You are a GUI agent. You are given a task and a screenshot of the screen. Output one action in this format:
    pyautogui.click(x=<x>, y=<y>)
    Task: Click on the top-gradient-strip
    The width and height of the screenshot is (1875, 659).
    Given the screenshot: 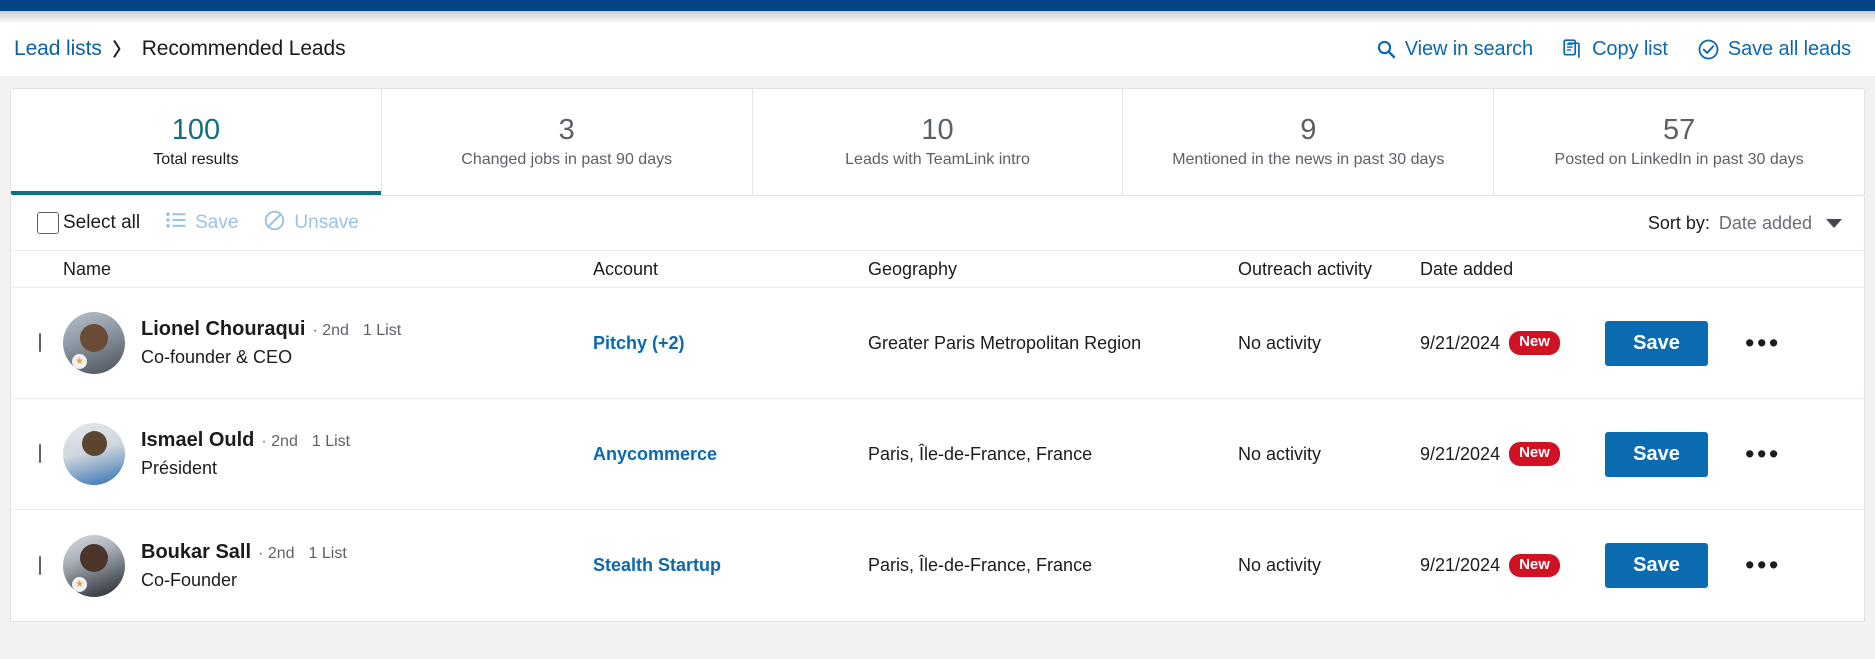 What is the action you would take?
    pyautogui.click(x=937, y=16)
    